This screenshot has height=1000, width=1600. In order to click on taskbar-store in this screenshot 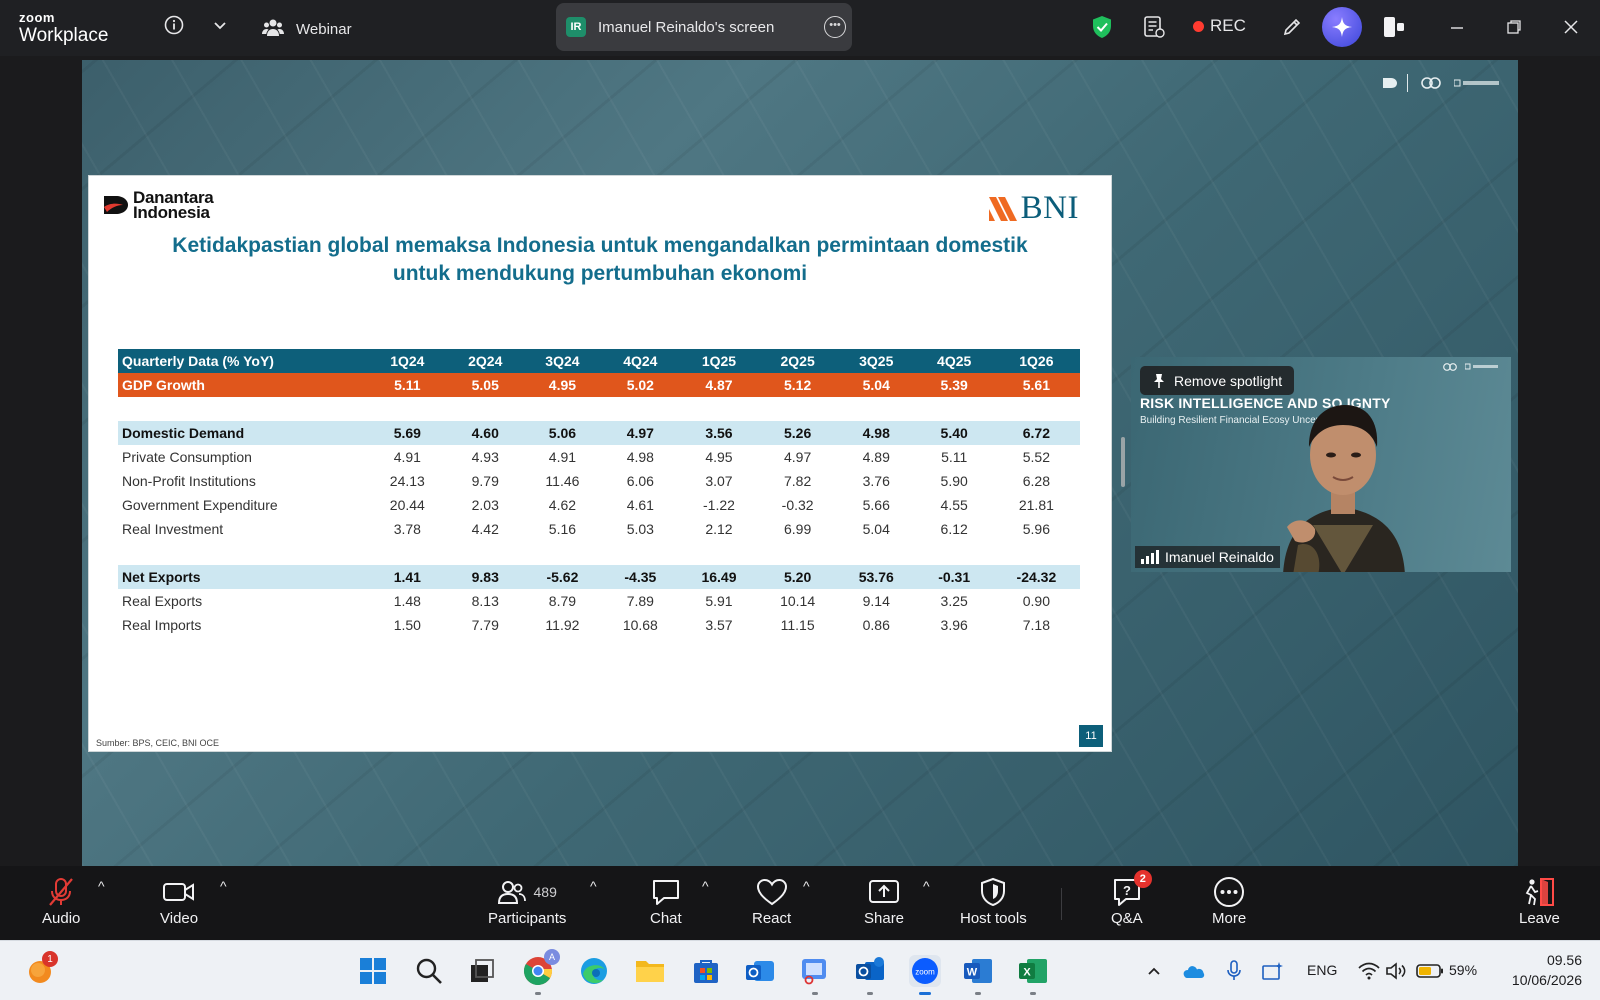, I will do `click(706, 971)`.